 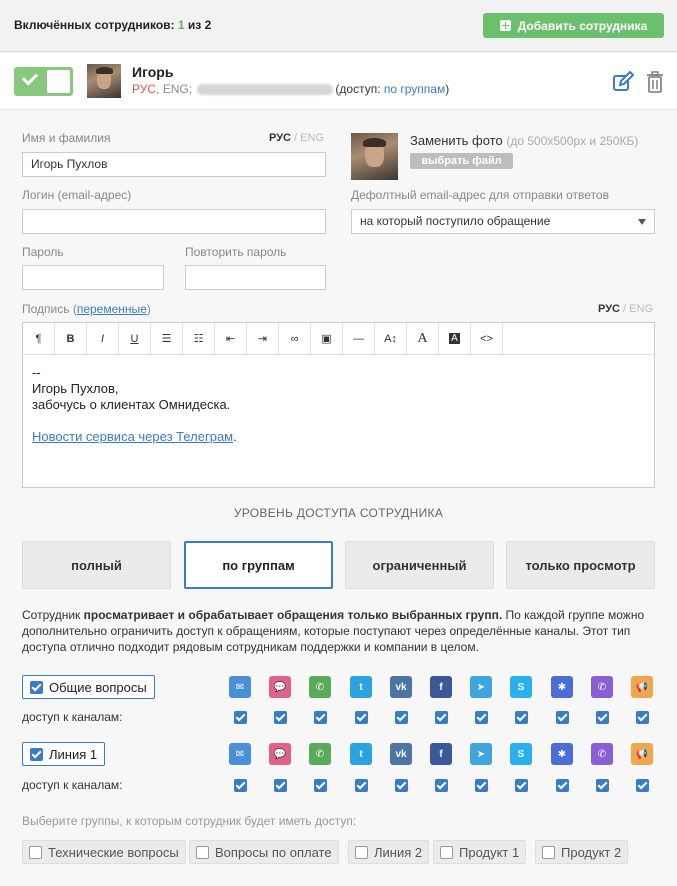 What do you see at coordinates (113, 25) in the screenshot?
I see `employee-count: Включённых сотрудников: 1 из 2` at bounding box center [113, 25].